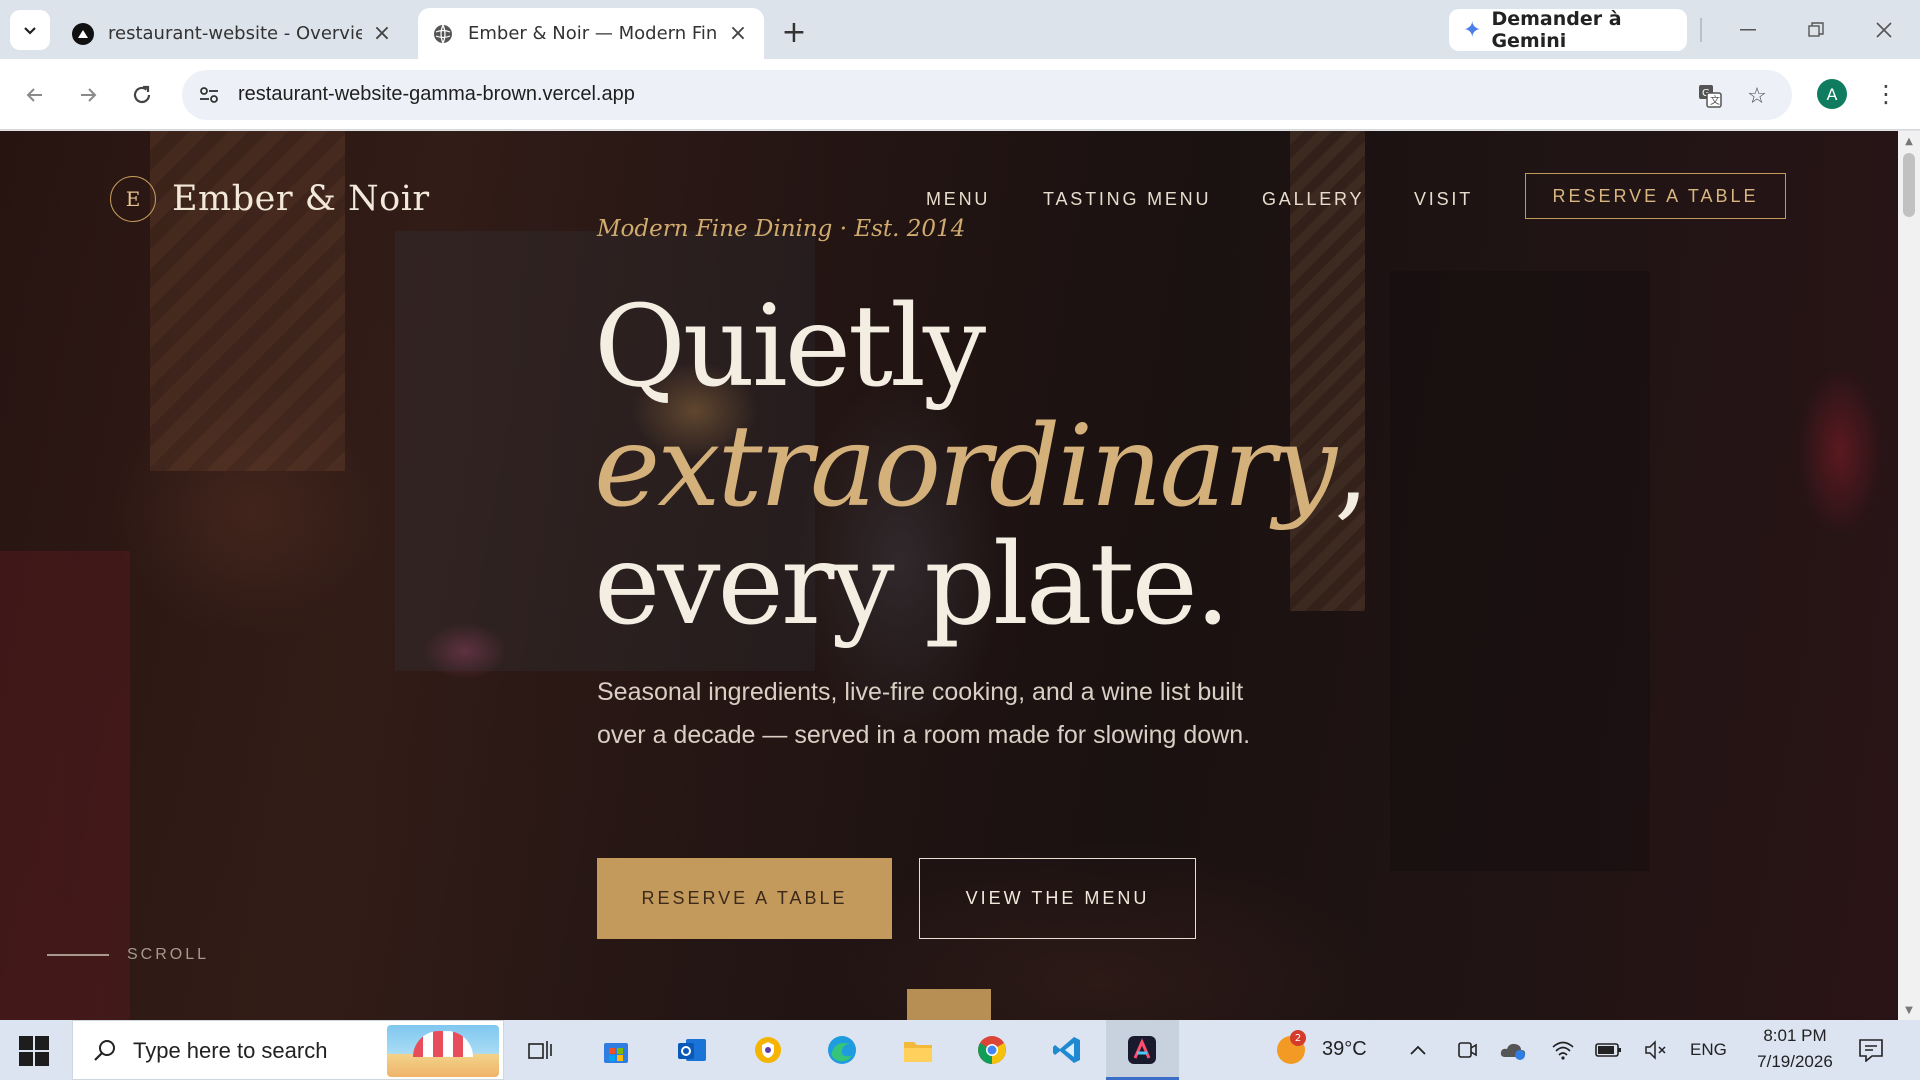  I want to click on nav-link-tasting-menu: TASTING MENU, so click(1127, 199).